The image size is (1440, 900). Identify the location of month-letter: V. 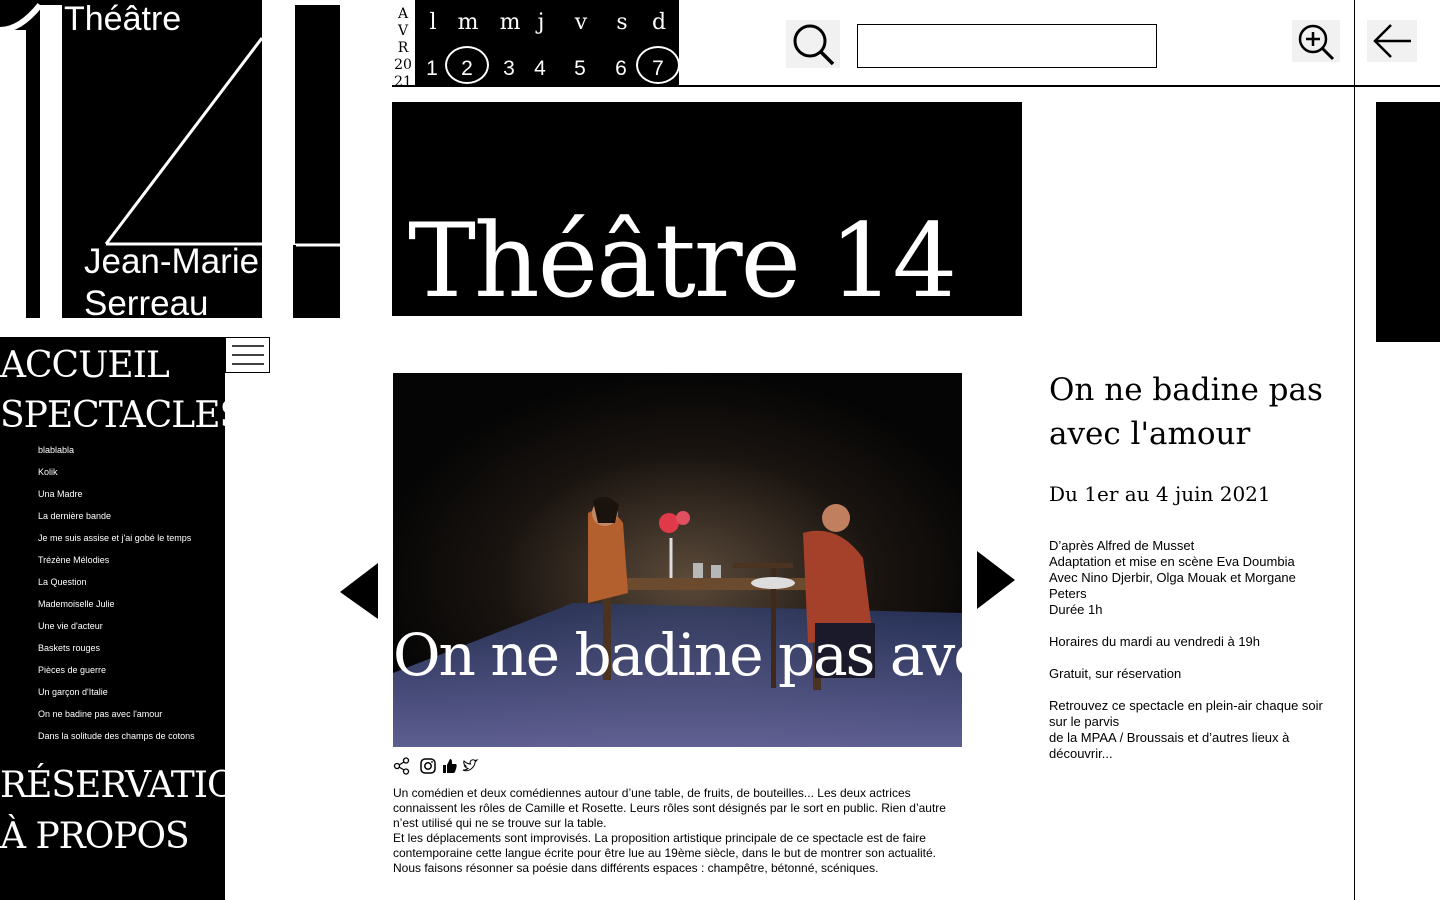
(403, 31).